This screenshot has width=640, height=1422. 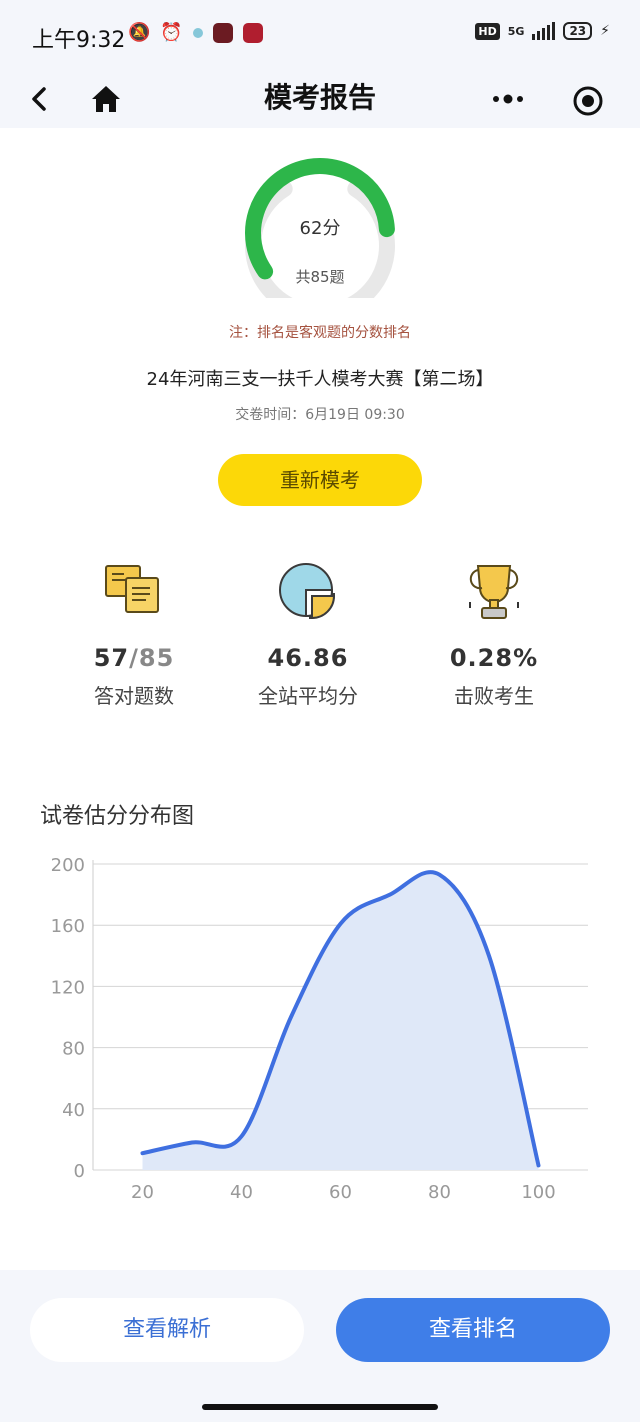 What do you see at coordinates (79, 40) in the screenshot?
I see `status-time: 上午9:32` at bounding box center [79, 40].